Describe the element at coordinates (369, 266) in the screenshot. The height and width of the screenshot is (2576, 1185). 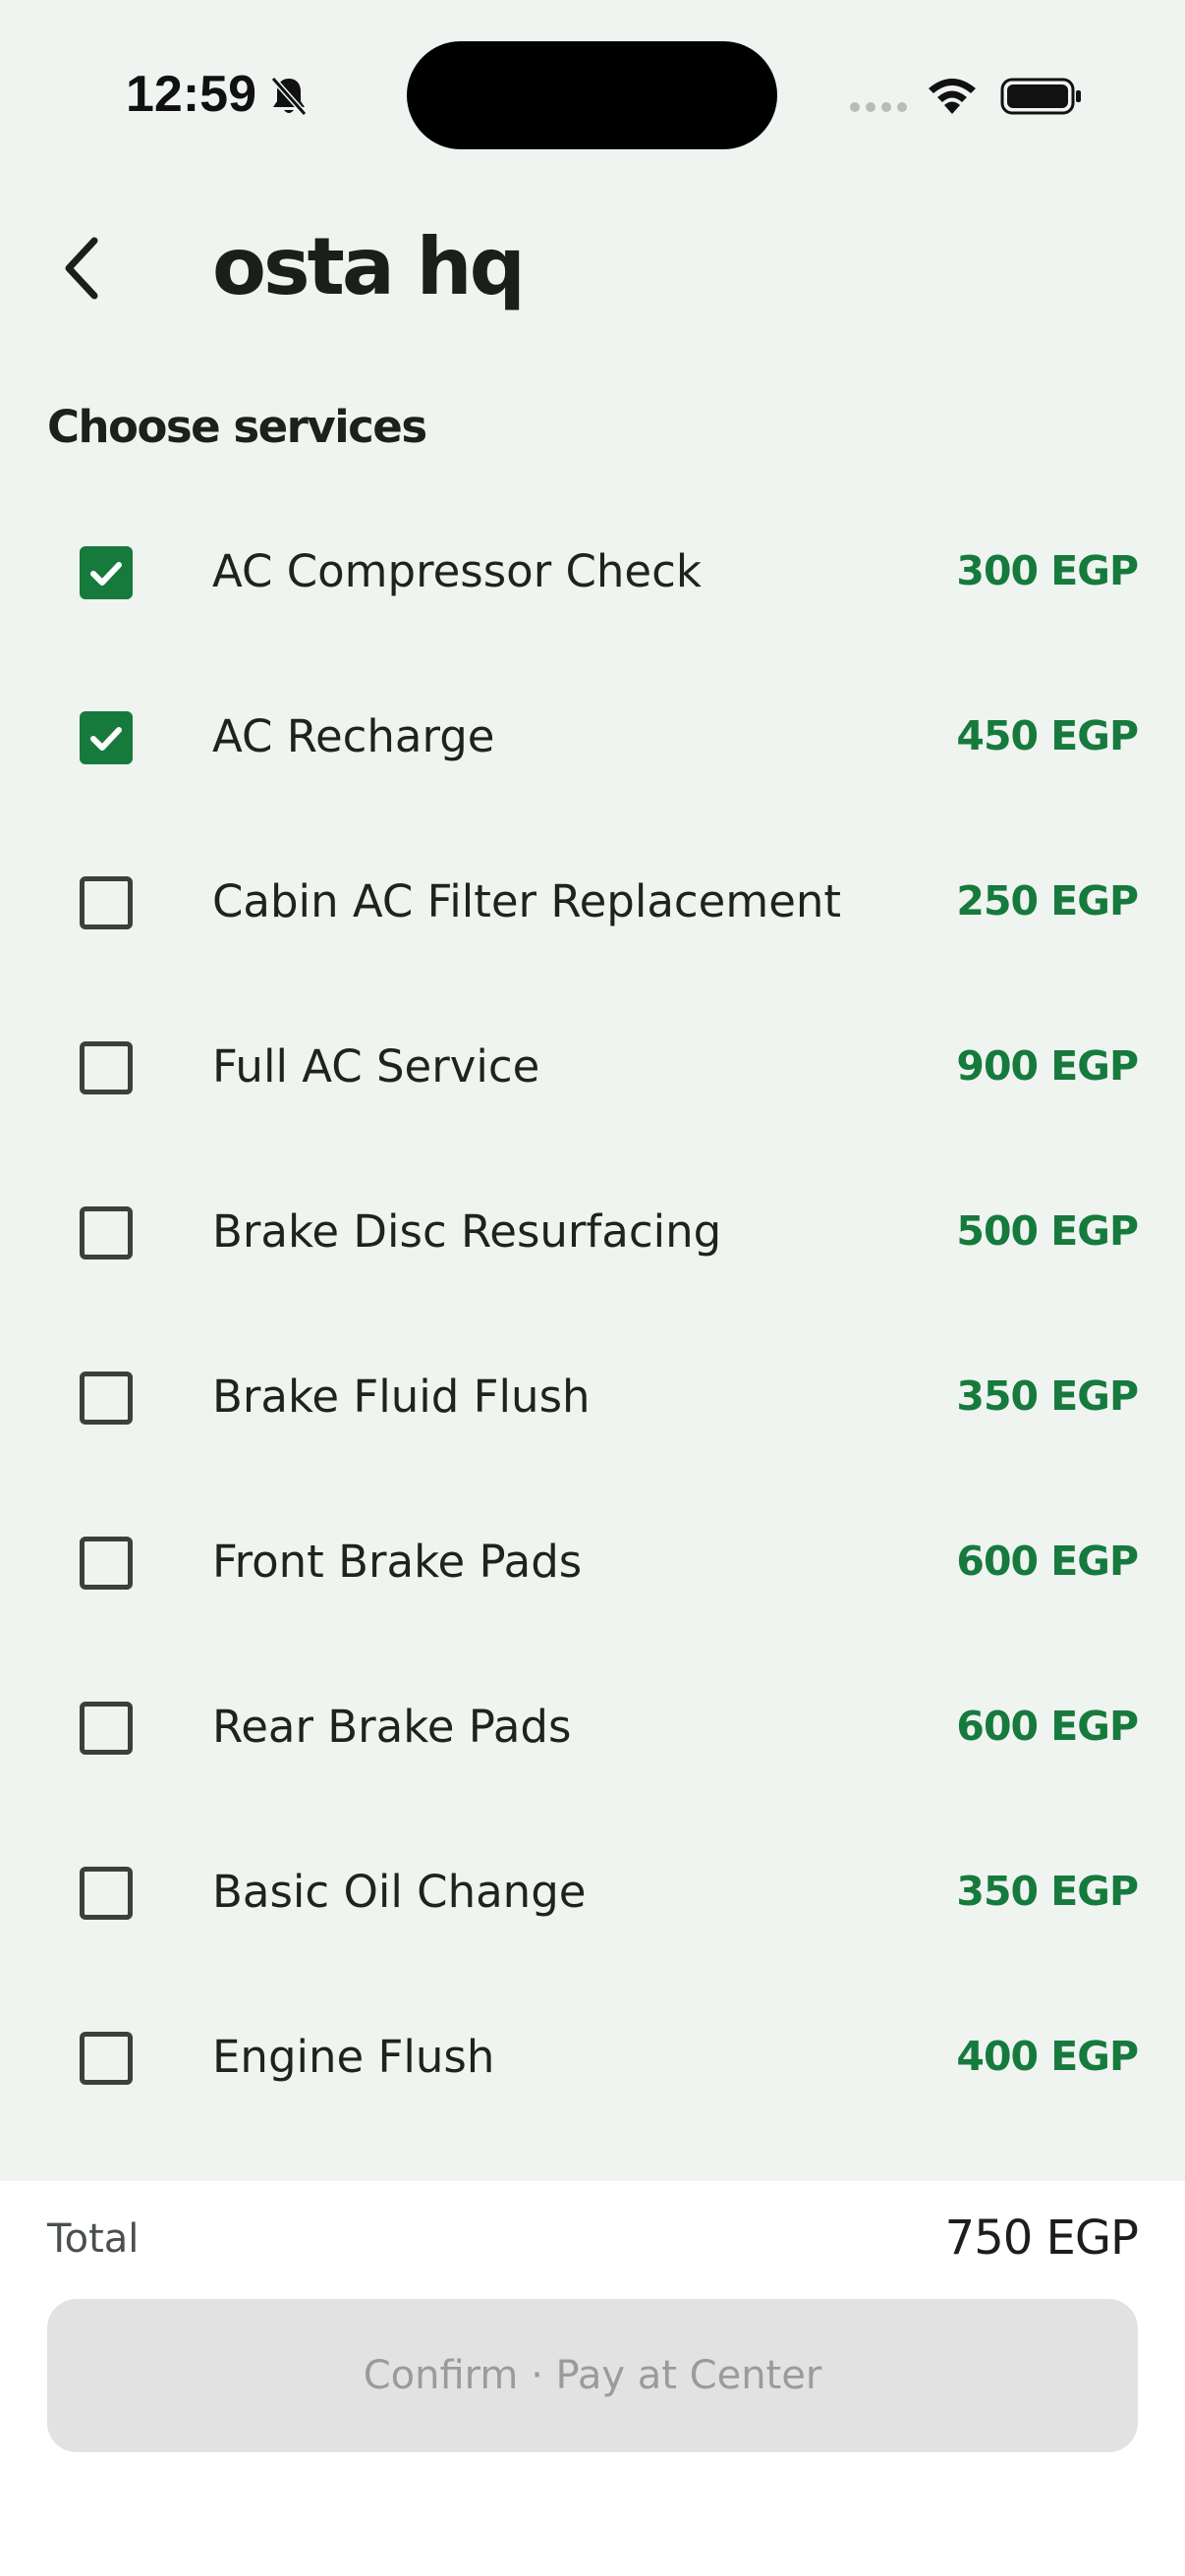
I see `page-title: osta hq` at that location.